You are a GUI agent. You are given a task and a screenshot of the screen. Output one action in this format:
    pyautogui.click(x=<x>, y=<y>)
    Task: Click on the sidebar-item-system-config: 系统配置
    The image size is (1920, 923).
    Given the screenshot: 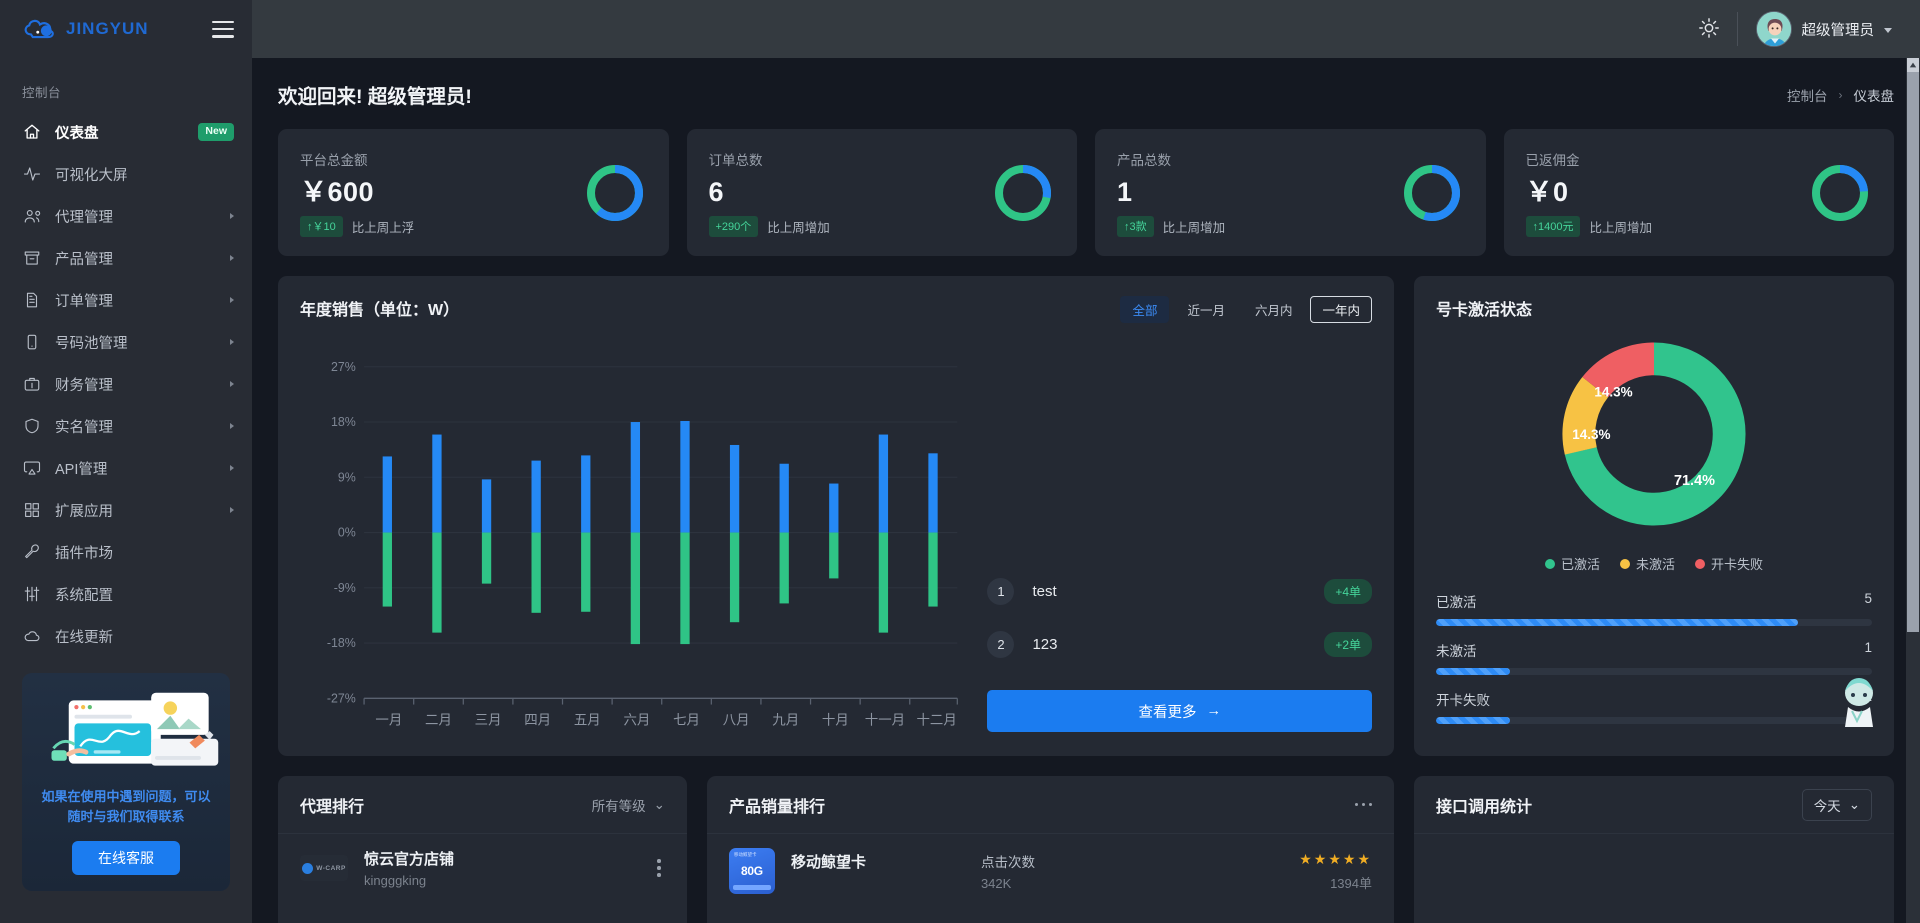 What is the action you would take?
    pyautogui.click(x=126, y=594)
    